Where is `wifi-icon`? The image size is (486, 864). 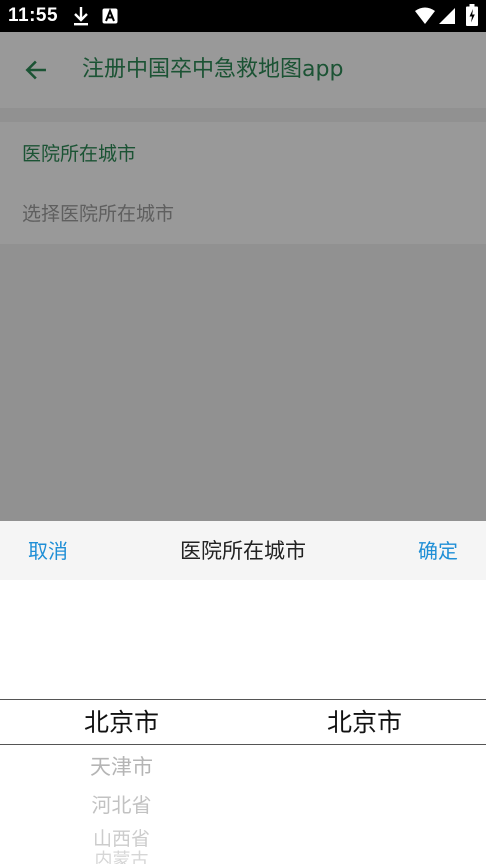 wifi-icon is located at coordinates (425, 18).